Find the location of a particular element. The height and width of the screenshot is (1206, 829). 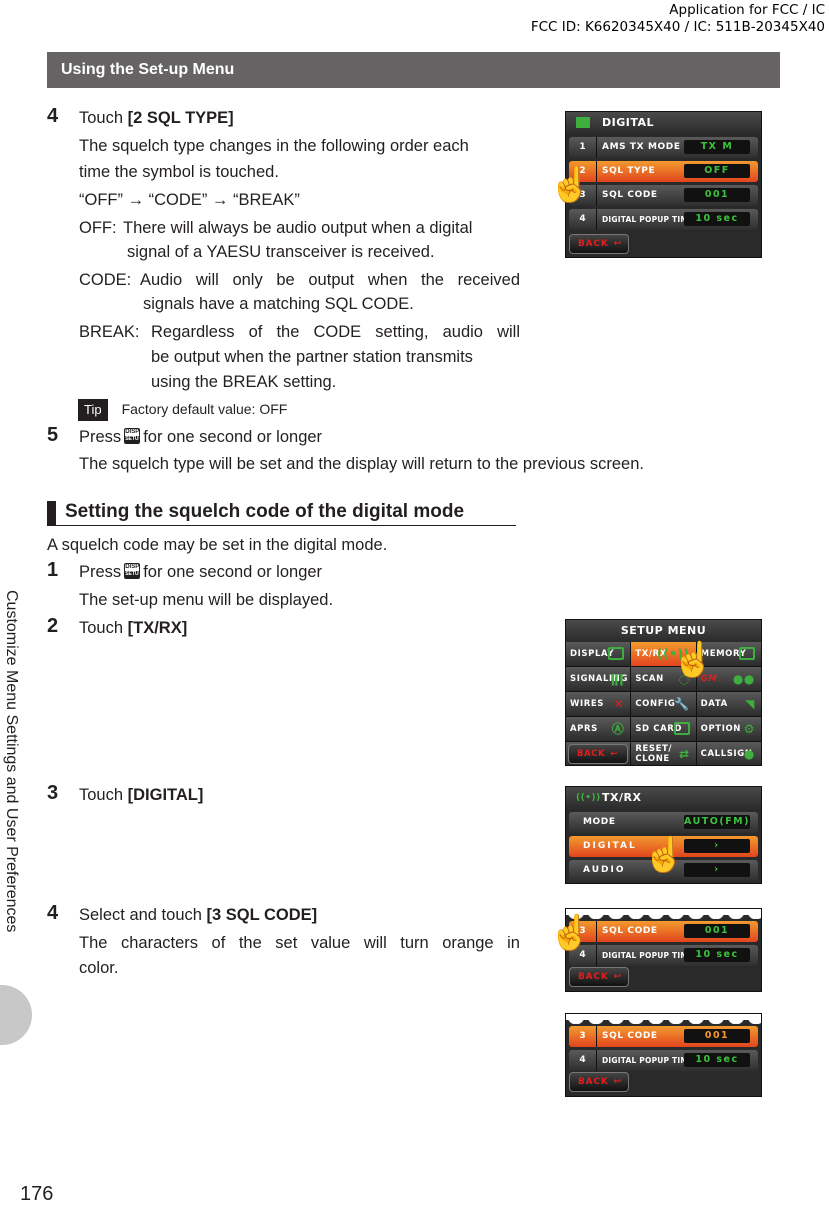

code-desc: signals have a matching SQL CODE. is located at coordinates (278, 304).